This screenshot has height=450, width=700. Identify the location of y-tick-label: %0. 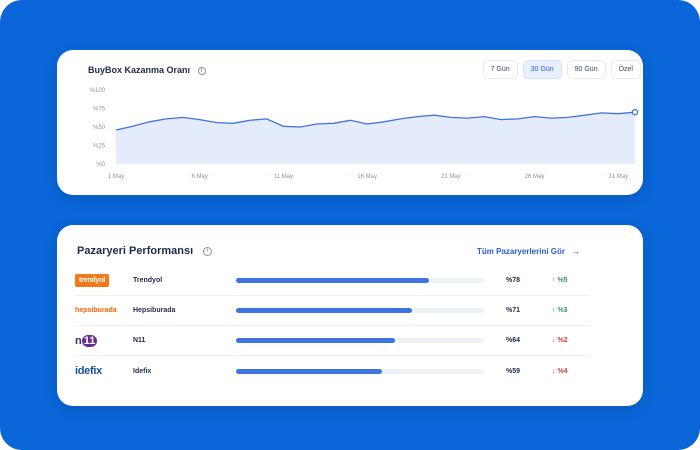
(100, 165).